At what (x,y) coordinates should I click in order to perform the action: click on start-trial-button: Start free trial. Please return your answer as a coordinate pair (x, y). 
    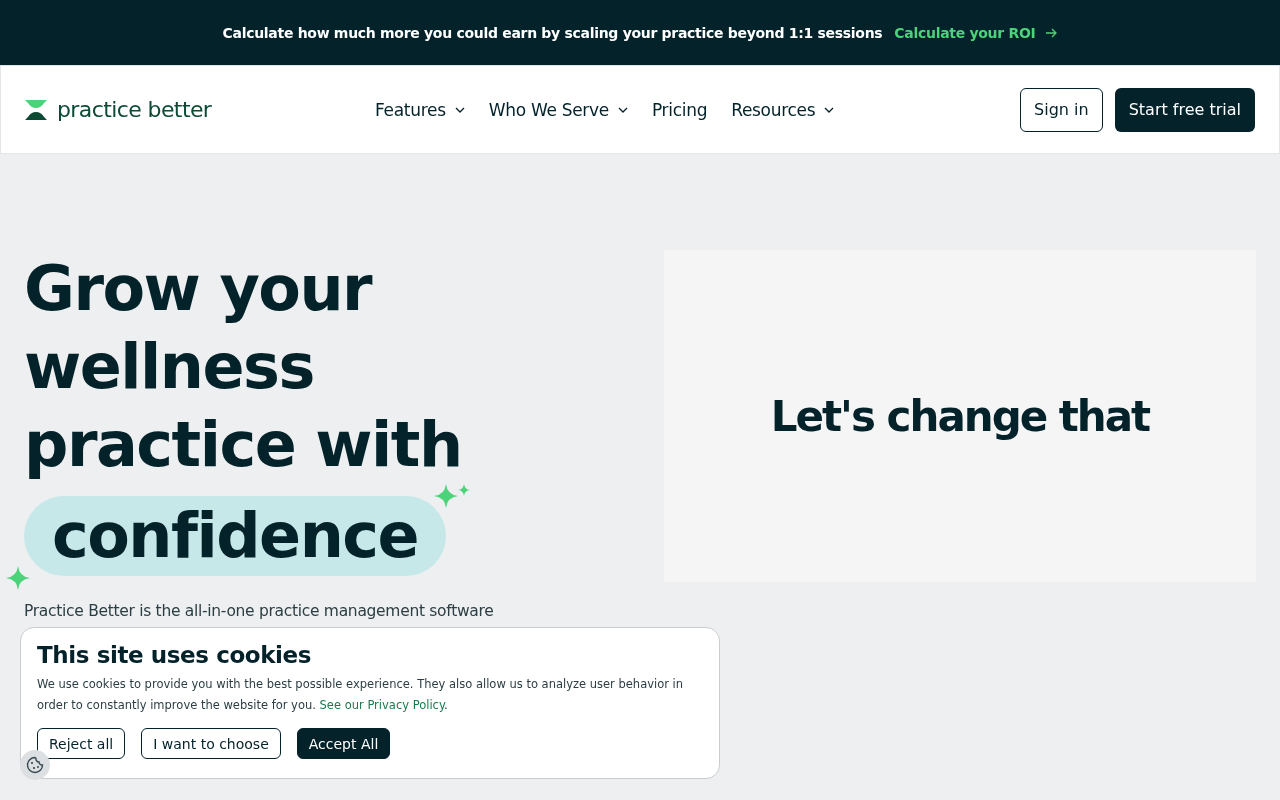
    Looking at the image, I should click on (1184, 109).